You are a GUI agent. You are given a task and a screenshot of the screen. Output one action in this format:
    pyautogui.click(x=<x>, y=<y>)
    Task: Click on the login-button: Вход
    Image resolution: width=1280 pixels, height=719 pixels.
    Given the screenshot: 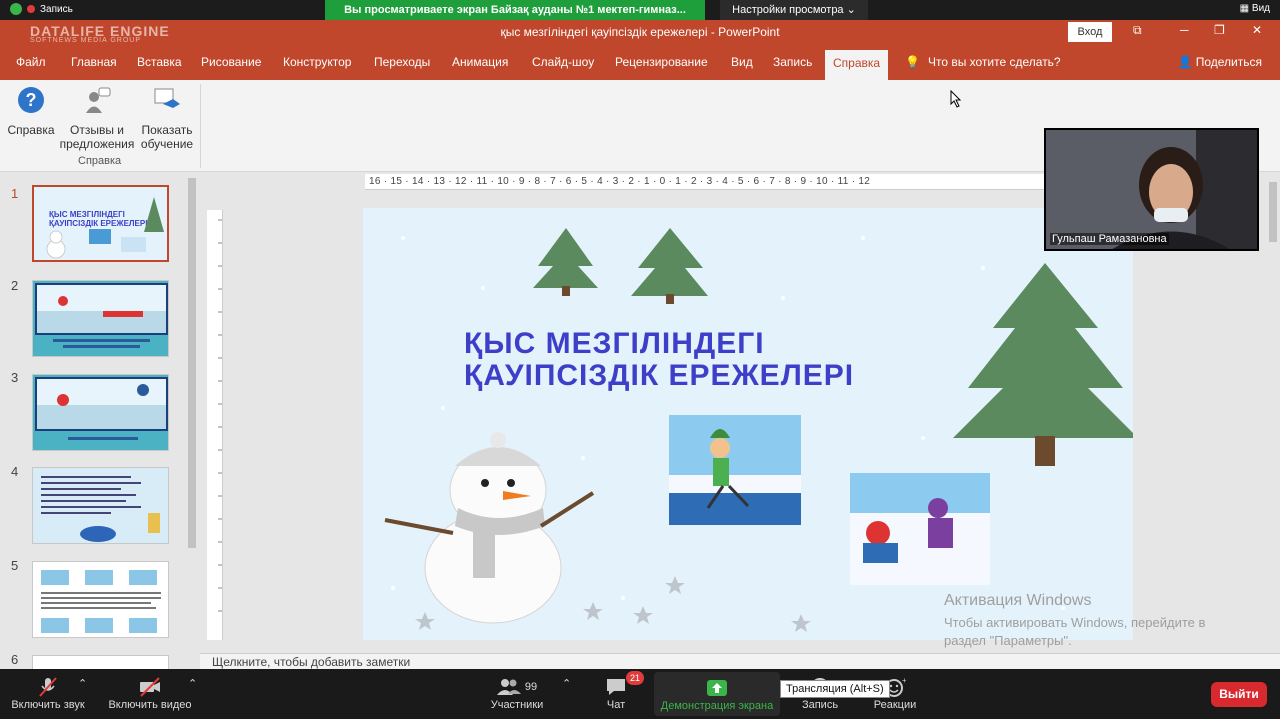 What is the action you would take?
    pyautogui.click(x=1090, y=32)
    